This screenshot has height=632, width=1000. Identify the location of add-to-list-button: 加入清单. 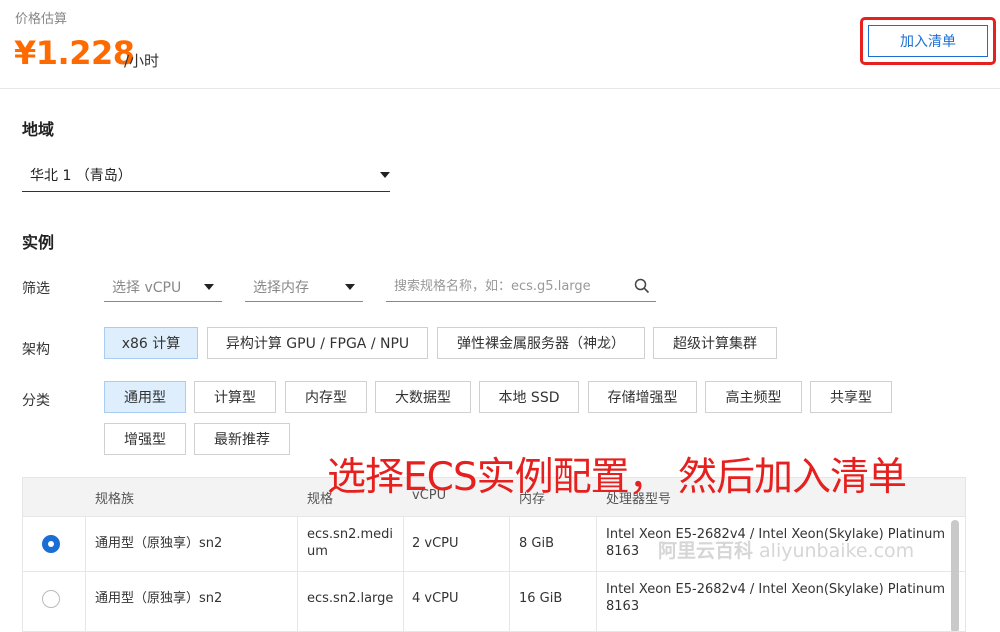
(928, 41).